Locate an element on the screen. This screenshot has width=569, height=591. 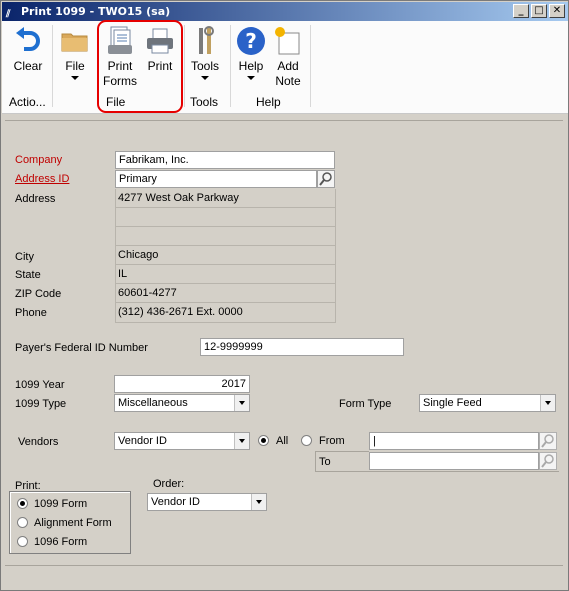
help-label: Help is located at coordinates (251, 66).